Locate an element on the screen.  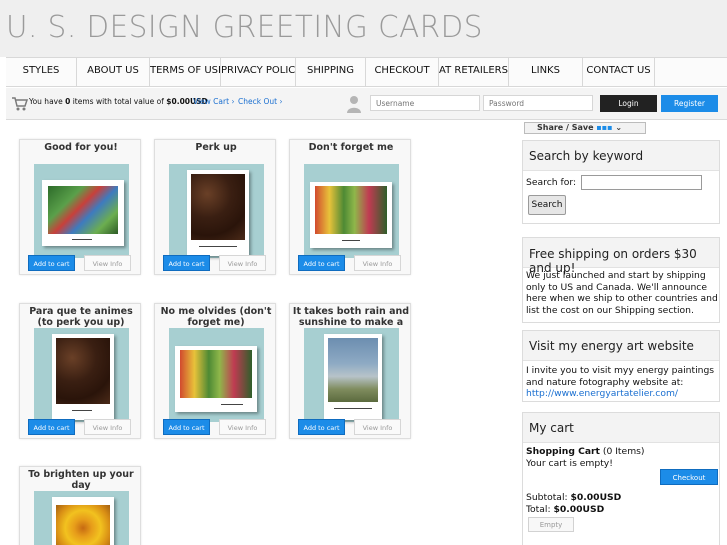
nav-item-links: LINKS is located at coordinates (546, 72).